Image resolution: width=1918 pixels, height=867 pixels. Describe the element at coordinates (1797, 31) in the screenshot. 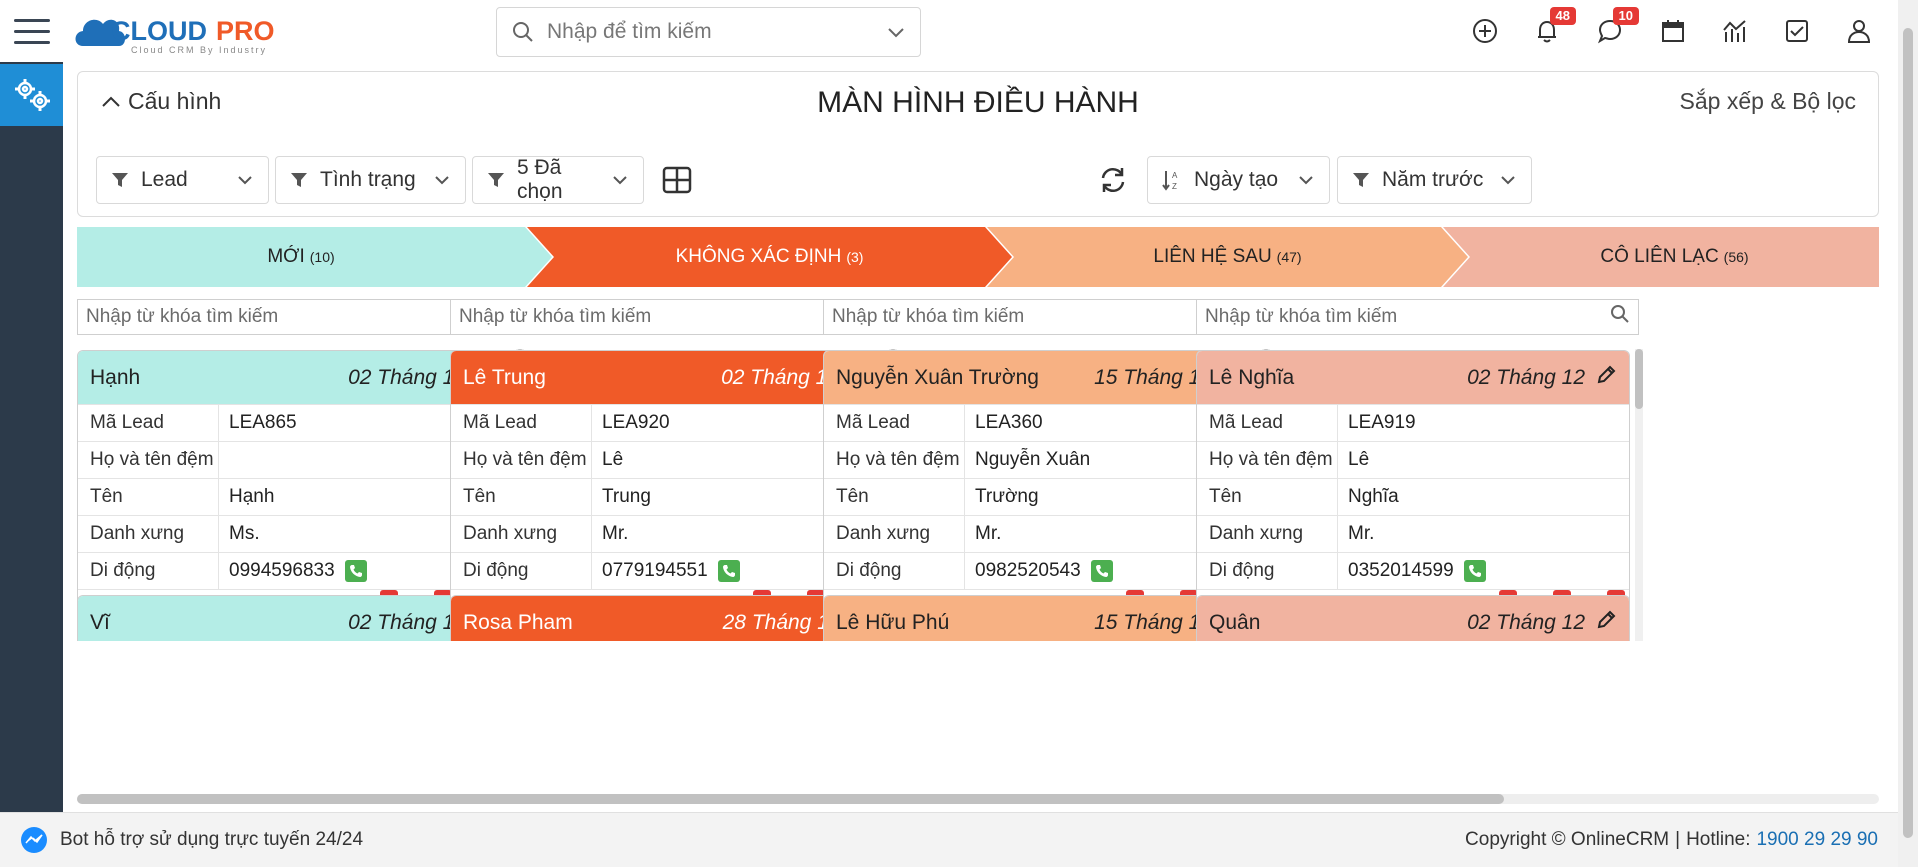

I see `task-checkbox-icon` at that location.